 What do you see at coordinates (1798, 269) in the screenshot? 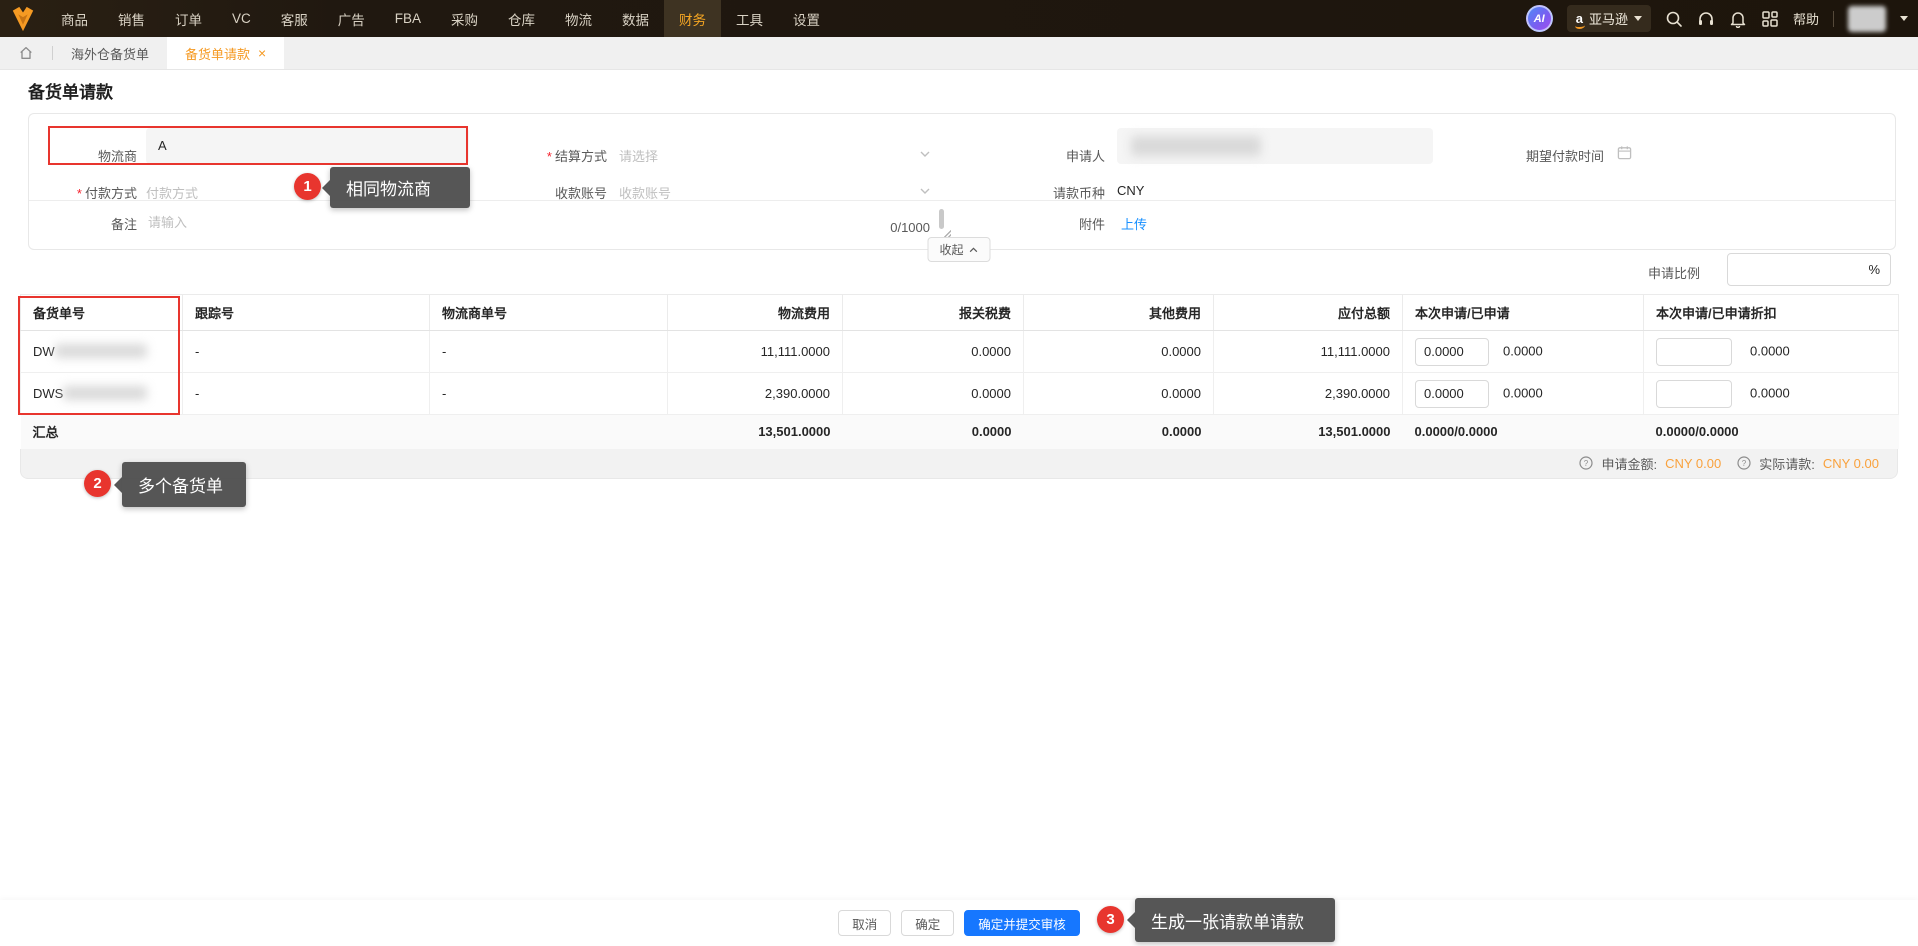
I see `apply-ratio-input` at bounding box center [1798, 269].